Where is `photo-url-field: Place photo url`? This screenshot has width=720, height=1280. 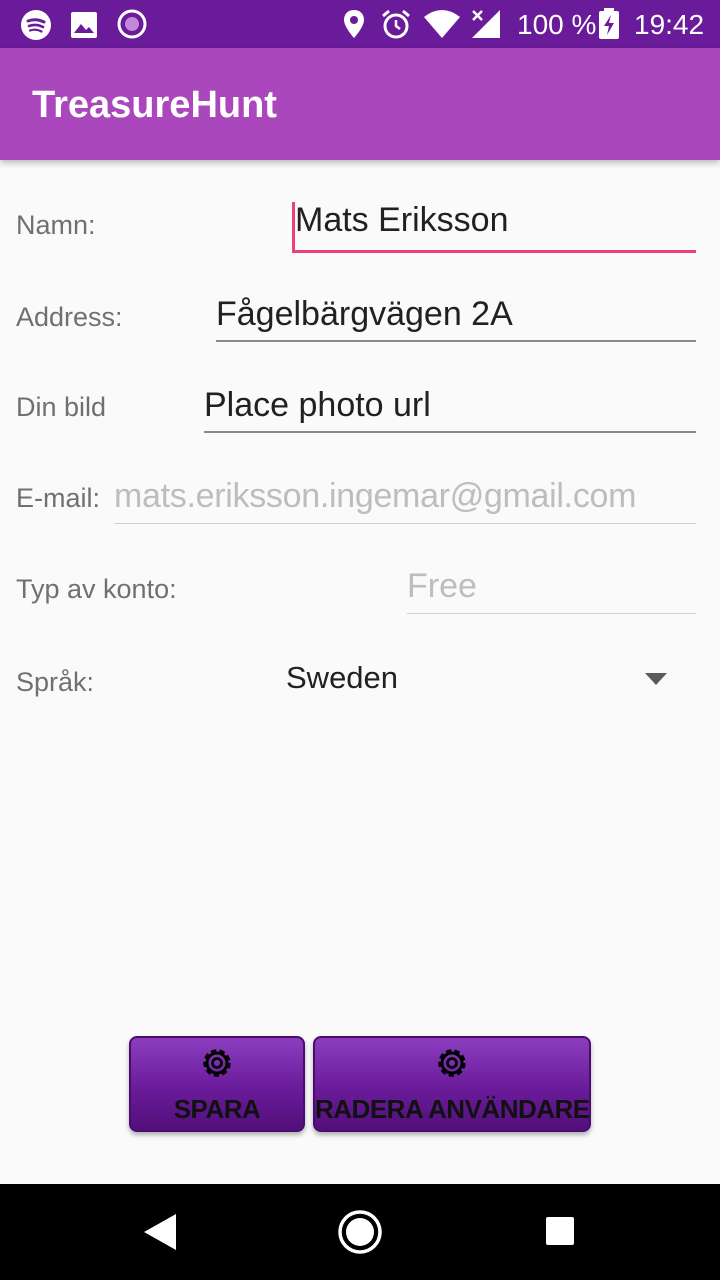 photo-url-field: Place photo url is located at coordinates (450, 408).